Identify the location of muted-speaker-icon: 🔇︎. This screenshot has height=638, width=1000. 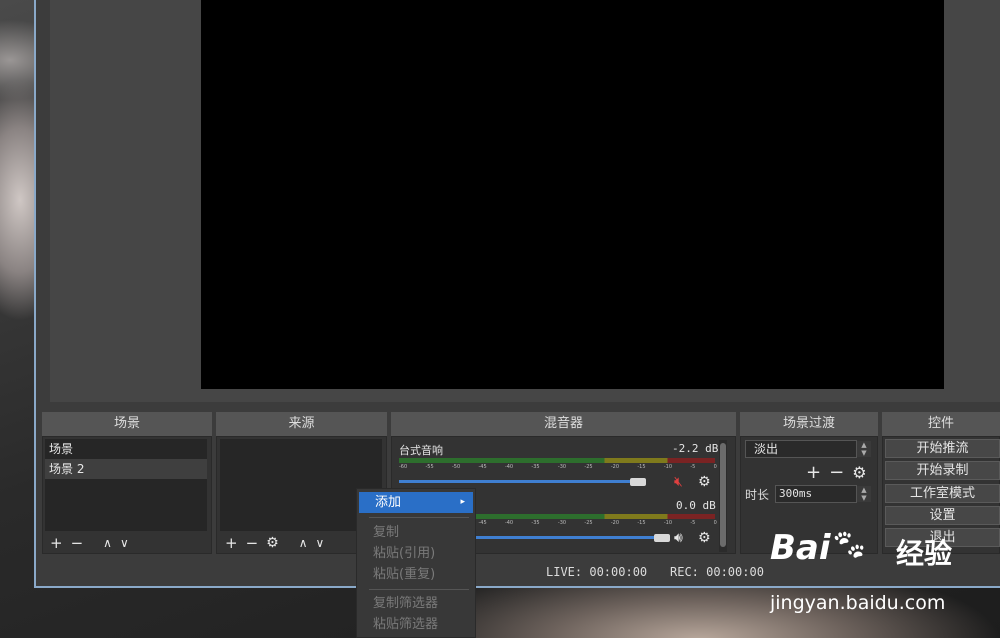
(678, 482).